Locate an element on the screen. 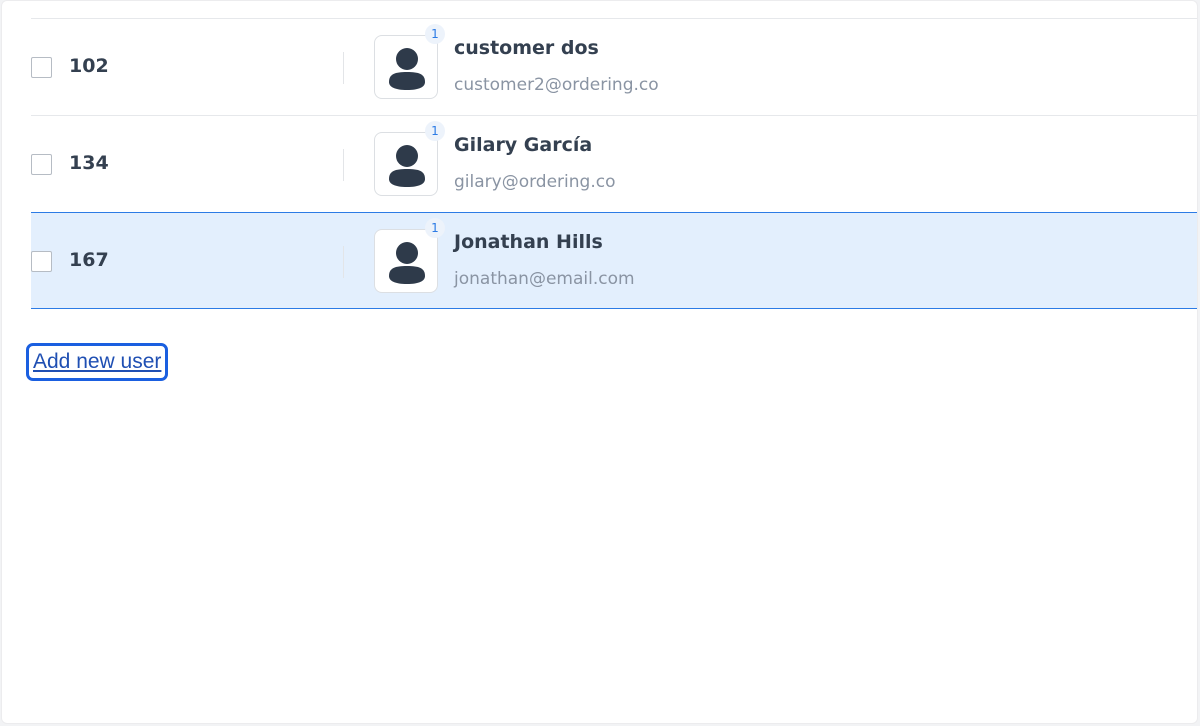  user-id: 167 is located at coordinates (89, 260).